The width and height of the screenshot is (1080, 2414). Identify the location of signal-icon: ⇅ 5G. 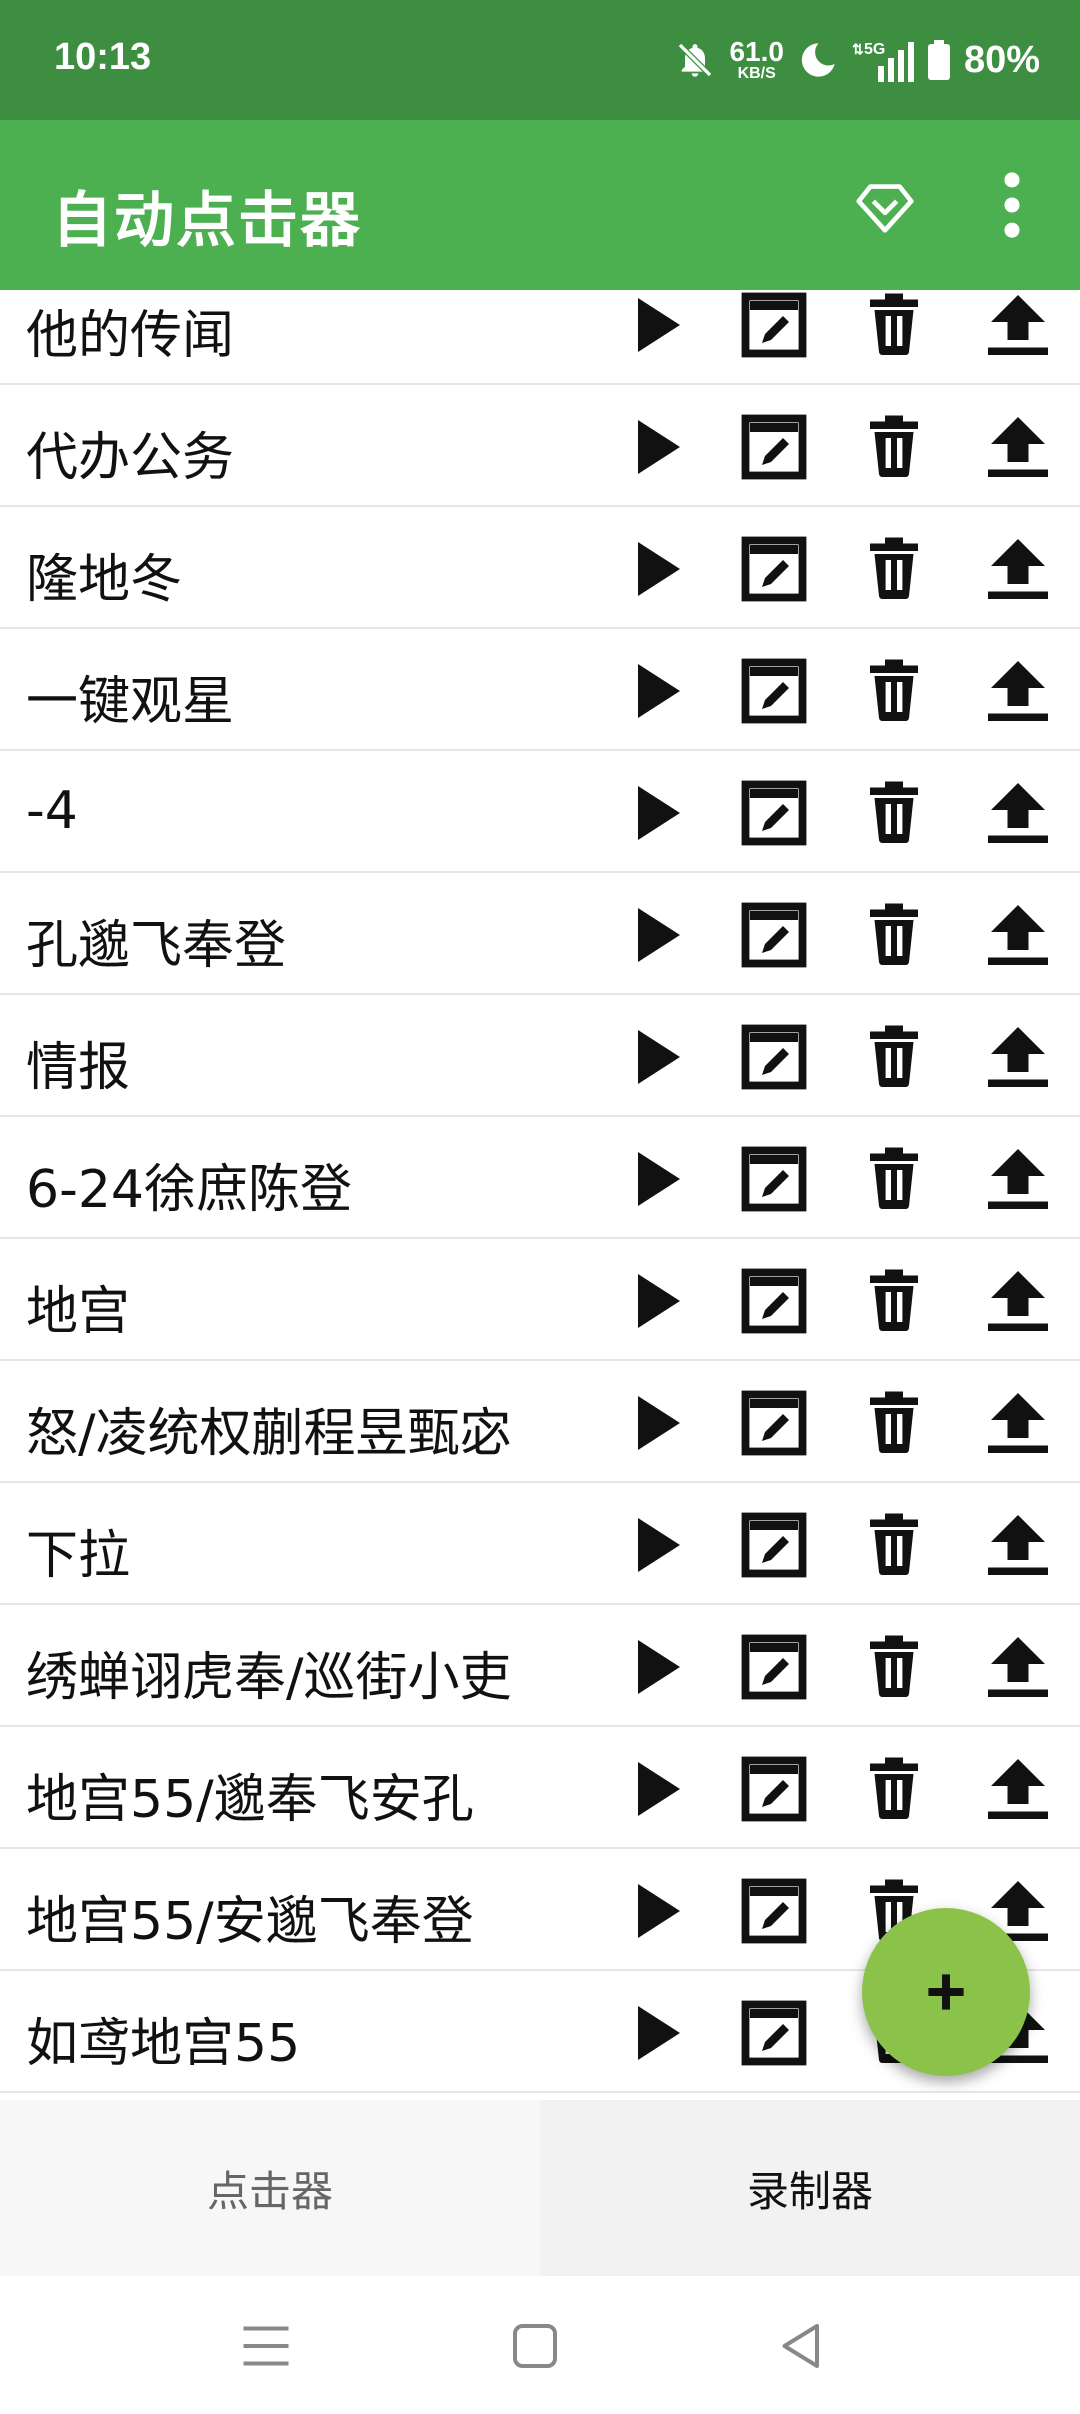
(883, 61).